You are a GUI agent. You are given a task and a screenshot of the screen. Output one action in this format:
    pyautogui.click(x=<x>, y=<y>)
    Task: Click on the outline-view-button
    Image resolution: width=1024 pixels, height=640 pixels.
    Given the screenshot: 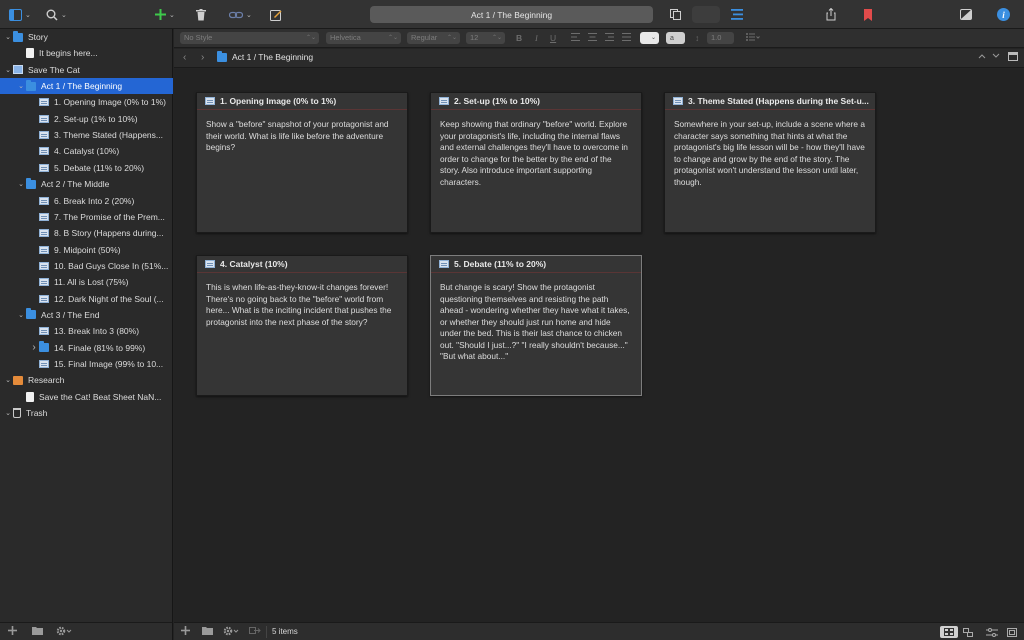 What is the action you would take?
    pyautogui.click(x=737, y=14)
    